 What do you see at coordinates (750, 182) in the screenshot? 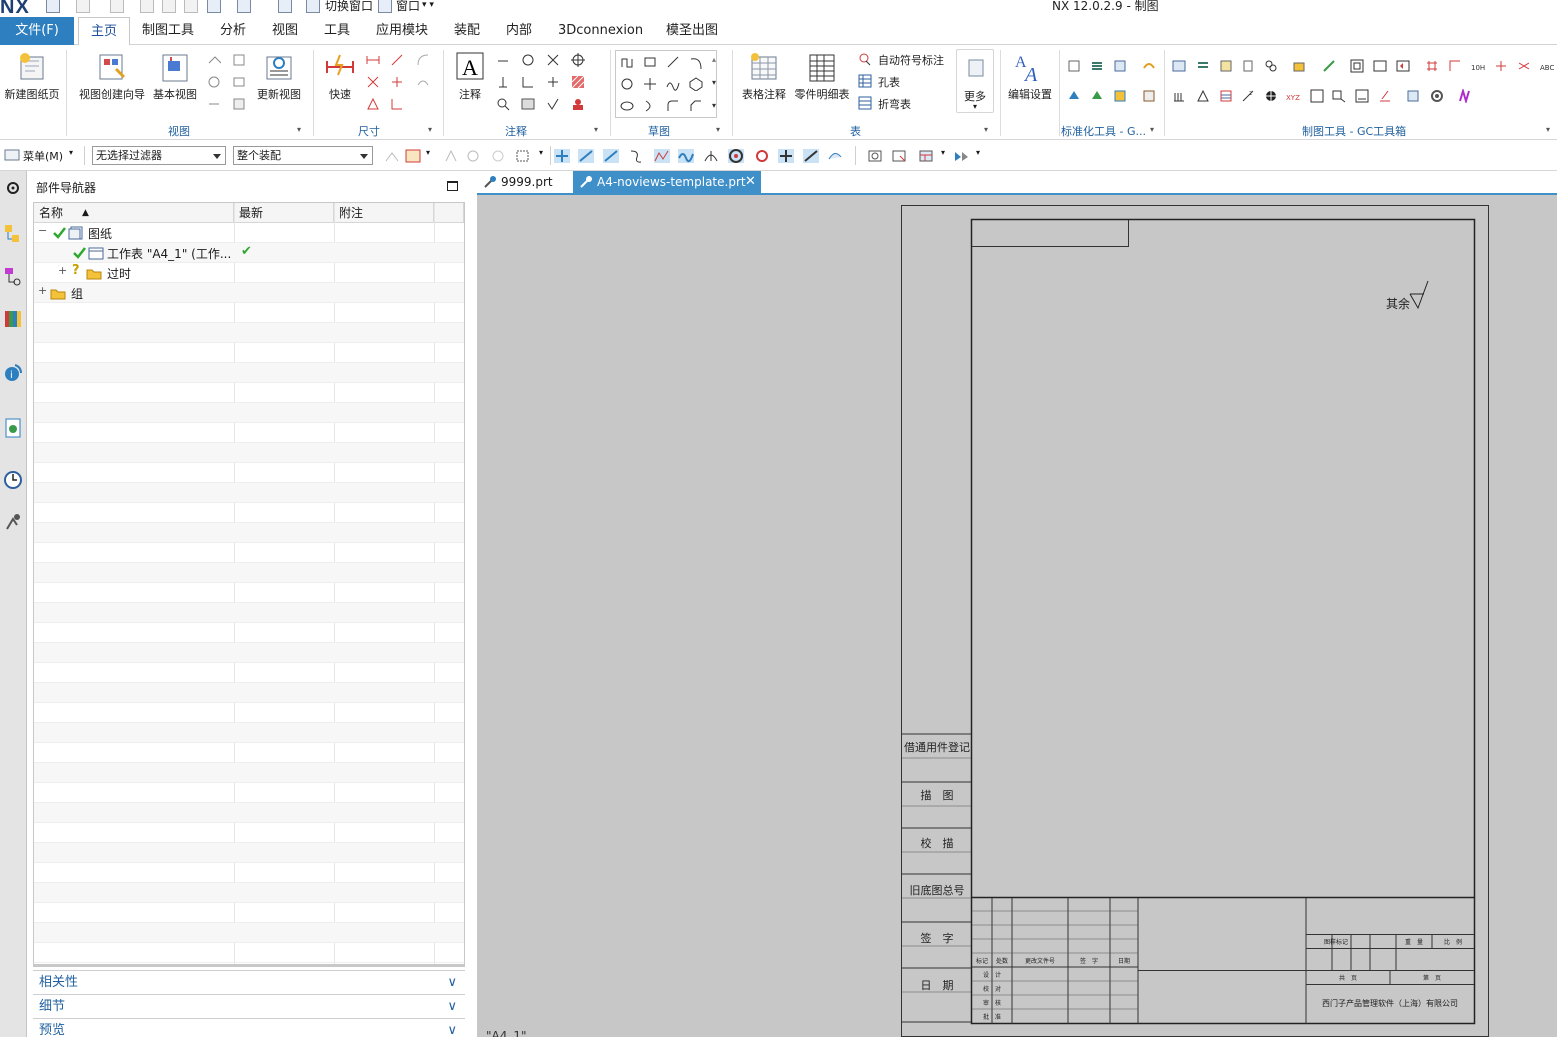
I see `close-icon: ✕` at bounding box center [750, 182].